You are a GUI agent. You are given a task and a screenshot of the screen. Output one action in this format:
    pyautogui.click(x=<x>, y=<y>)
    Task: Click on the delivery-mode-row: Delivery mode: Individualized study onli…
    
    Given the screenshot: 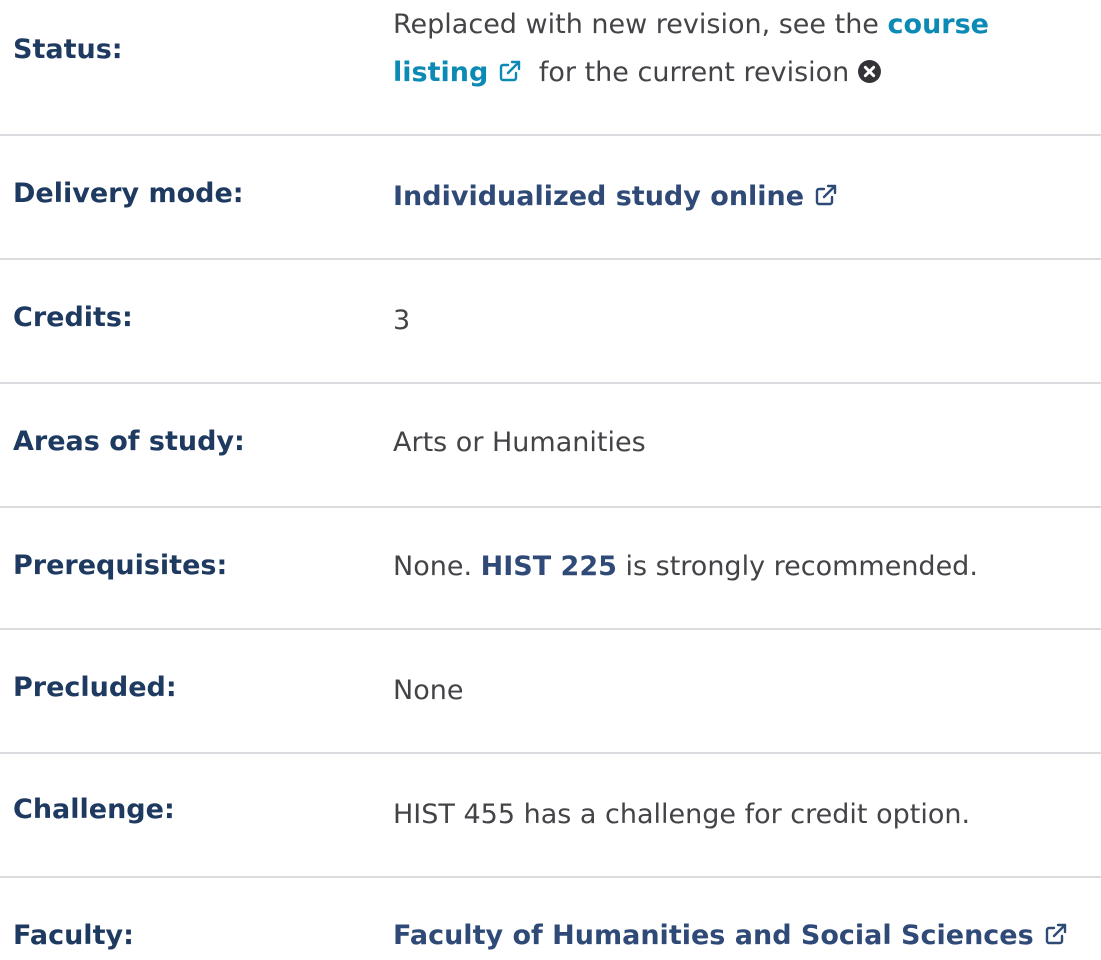 What is the action you would take?
    pyautogui.click(x=550, y=198)
    